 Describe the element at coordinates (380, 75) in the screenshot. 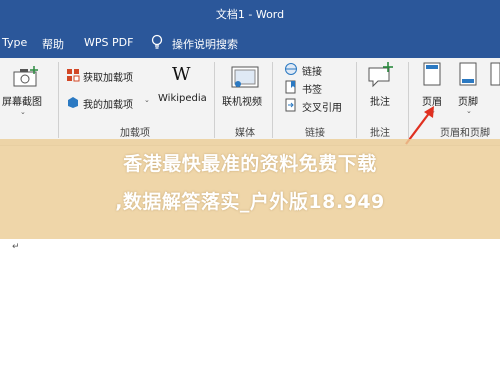

I see `comment-icon` at that location.